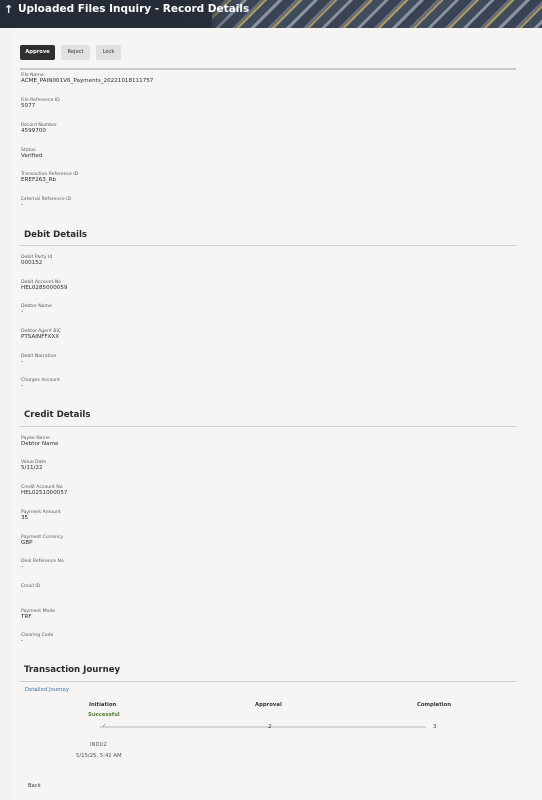  I want to click on field-payment-currency: Payment Currency GBP, so click(42, 540).